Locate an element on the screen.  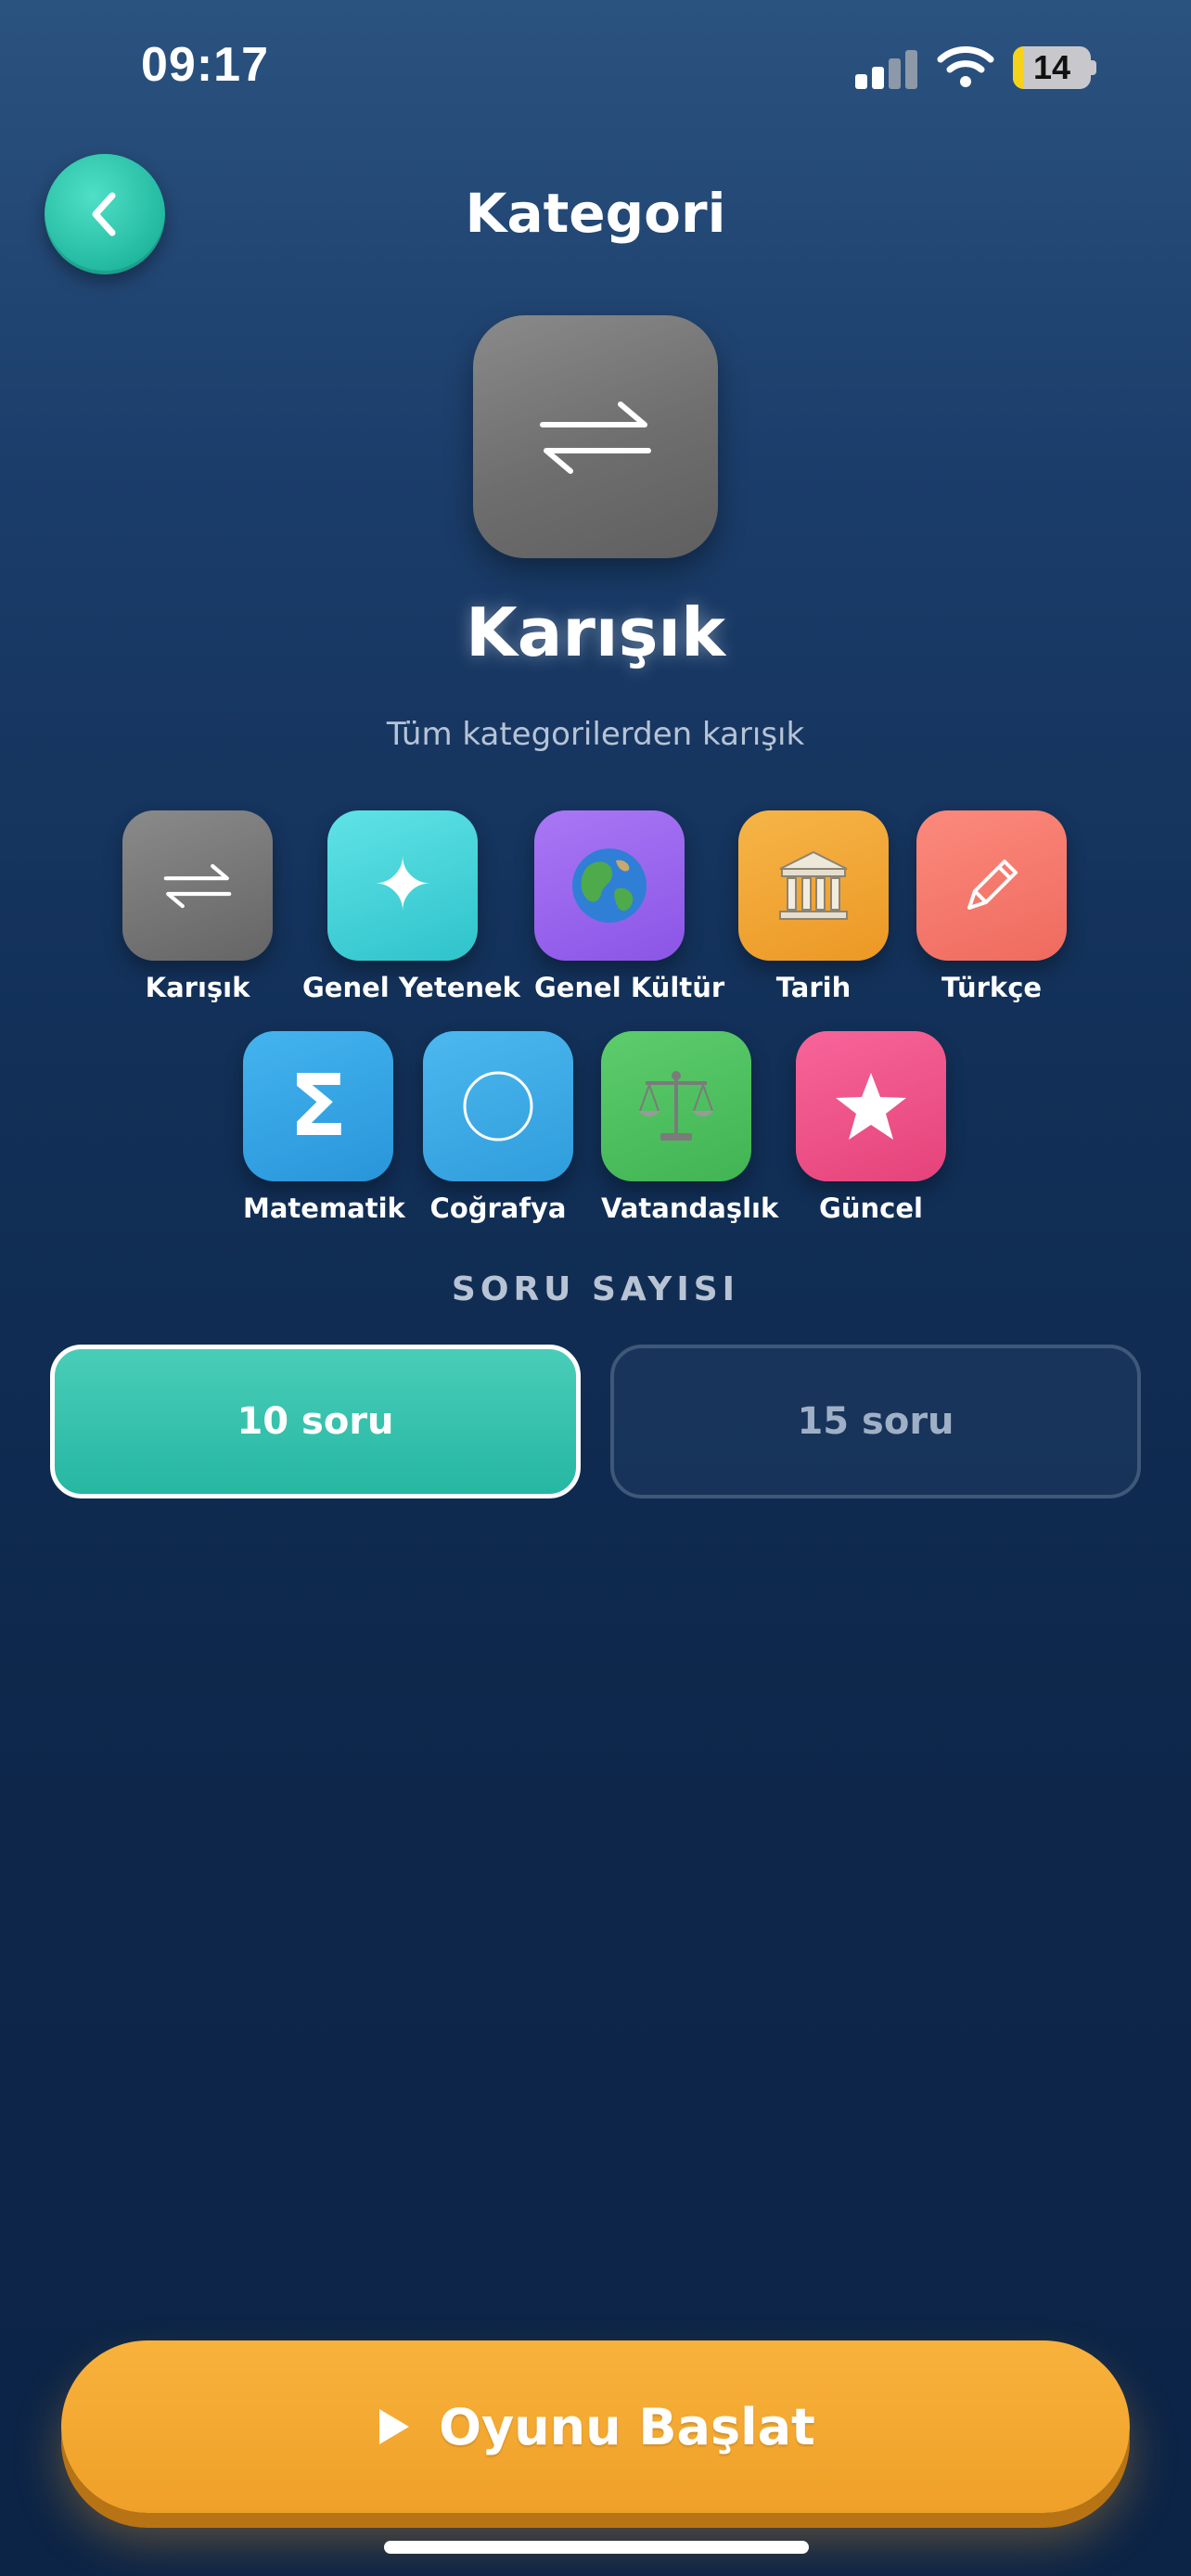
circle-icon is located at coordinates (498, 1106).